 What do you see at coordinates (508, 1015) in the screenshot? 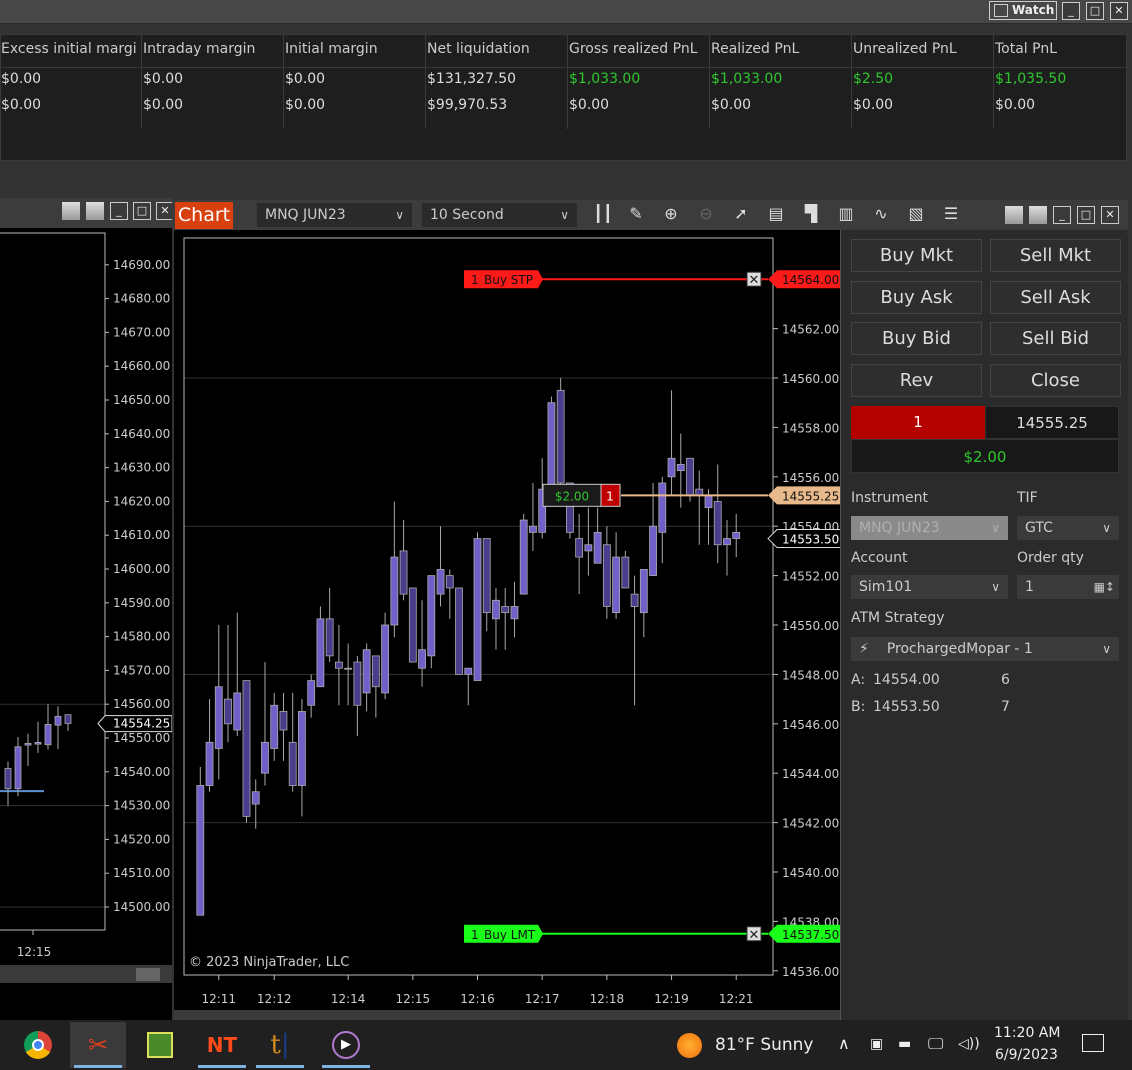
I see `horizontal-scrollbar` at bounding box center [508, 1015].